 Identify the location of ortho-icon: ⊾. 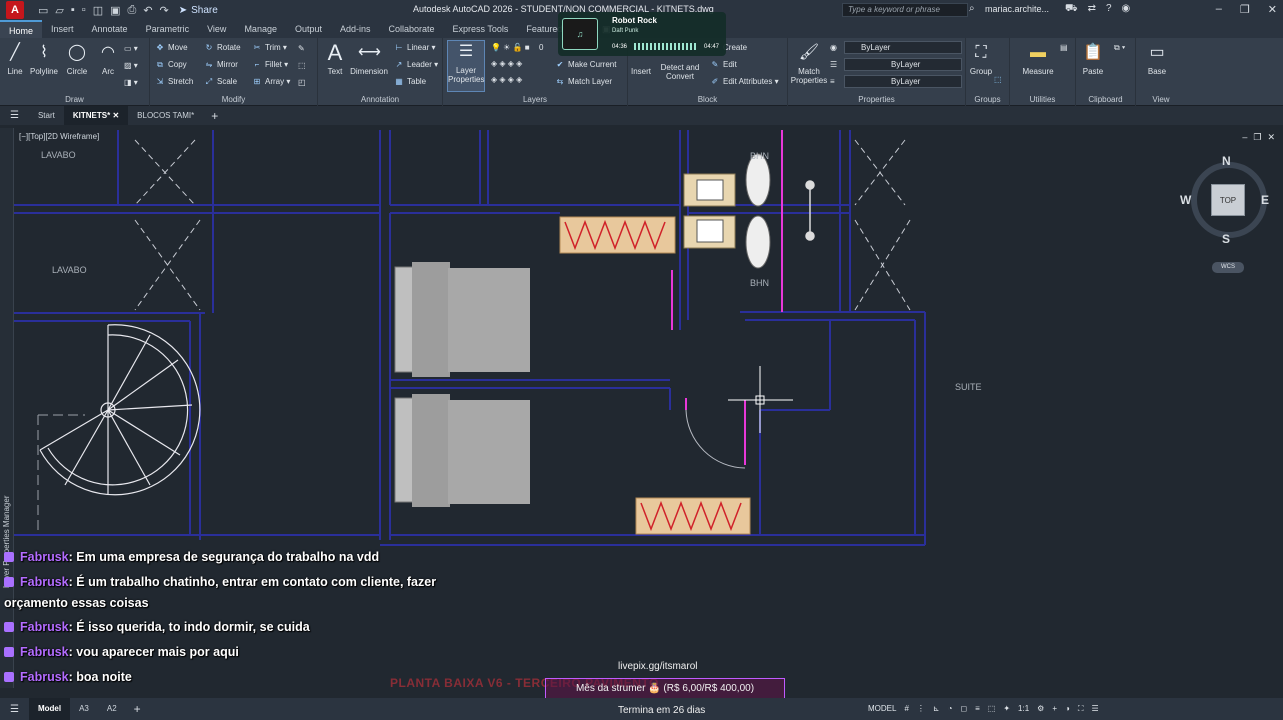
(936, 709).